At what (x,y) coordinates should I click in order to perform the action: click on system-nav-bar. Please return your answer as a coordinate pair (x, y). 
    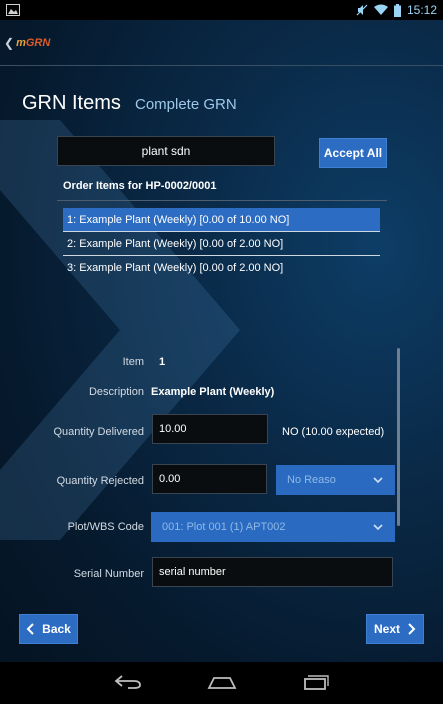
    Looking at the image, I should click on (221, 683).